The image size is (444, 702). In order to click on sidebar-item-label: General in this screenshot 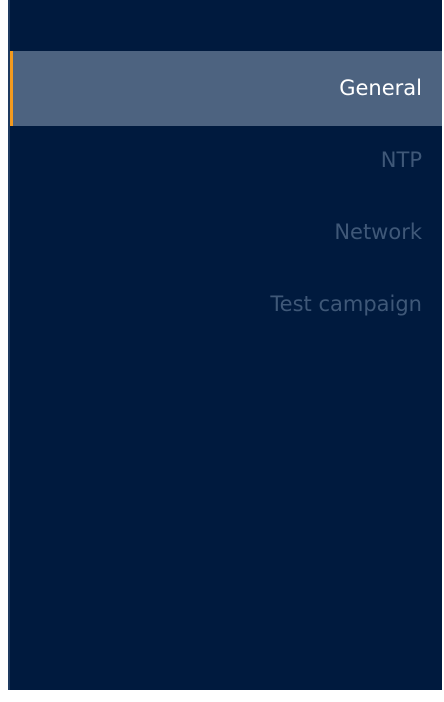, I will do `click(380, 88)`.